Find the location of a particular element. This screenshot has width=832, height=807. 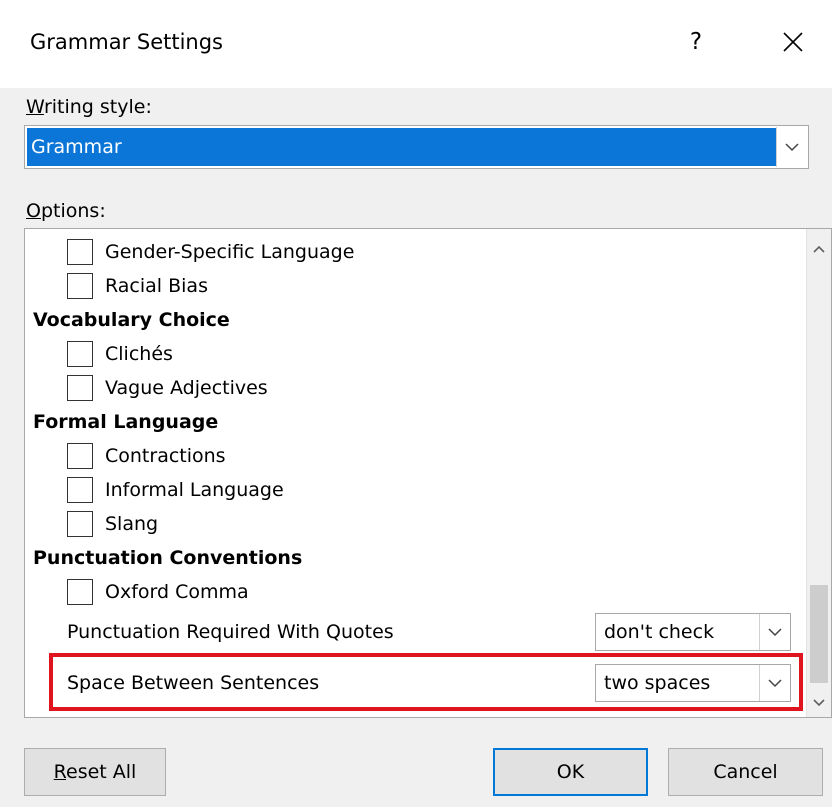

option-label: Vague Adjectives is located at coordinates (186, 388).